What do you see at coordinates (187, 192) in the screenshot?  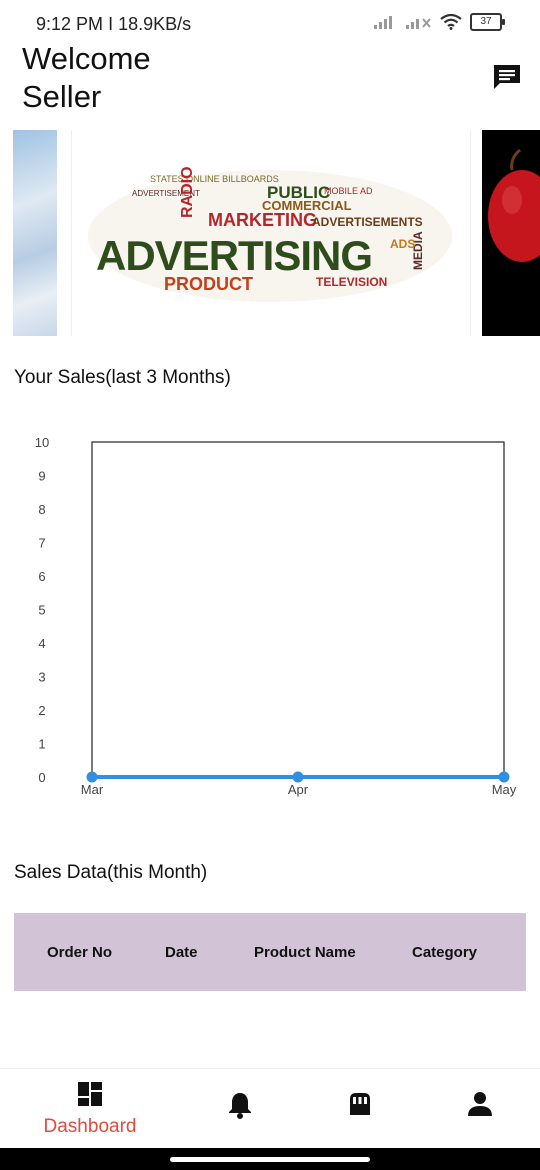 I see `word-radio: RADIO` at bounding box center [187, 192].